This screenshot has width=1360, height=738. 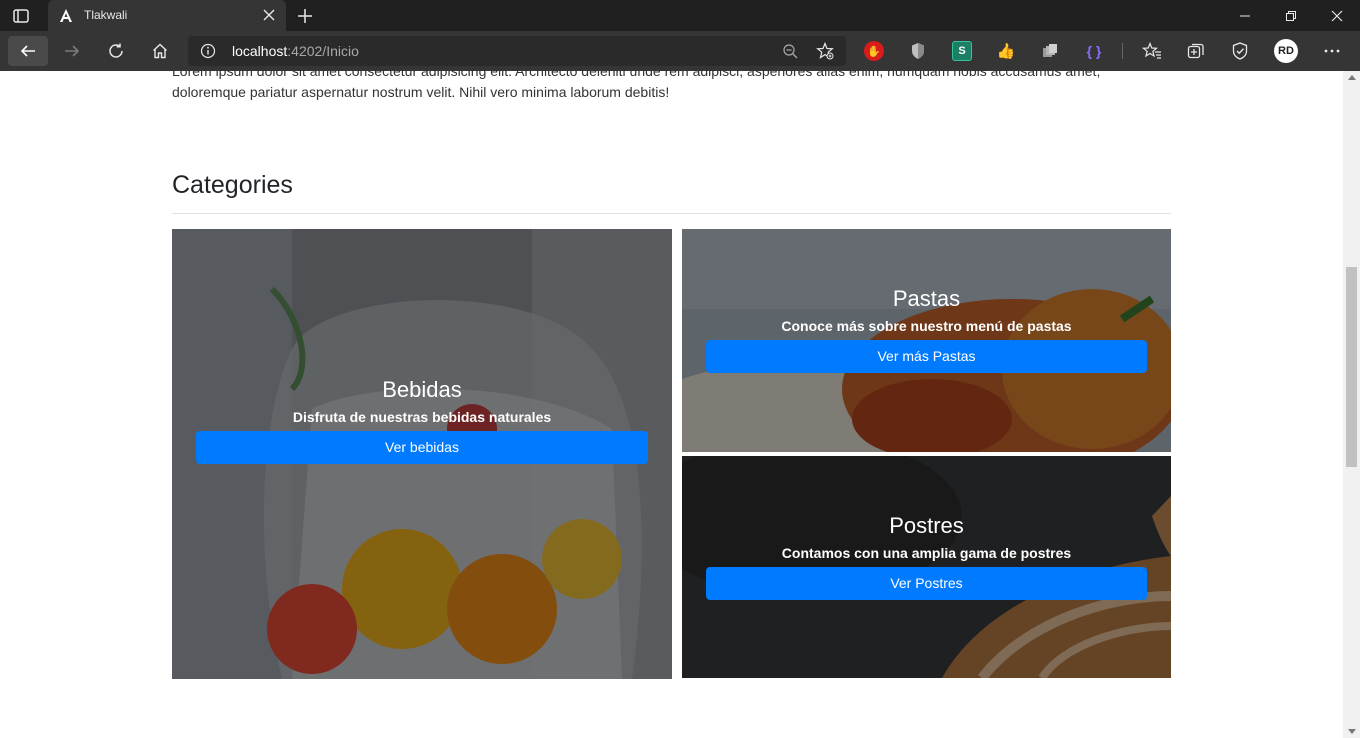 I want to click on new-tab-icon, so click(x=305, y=16).